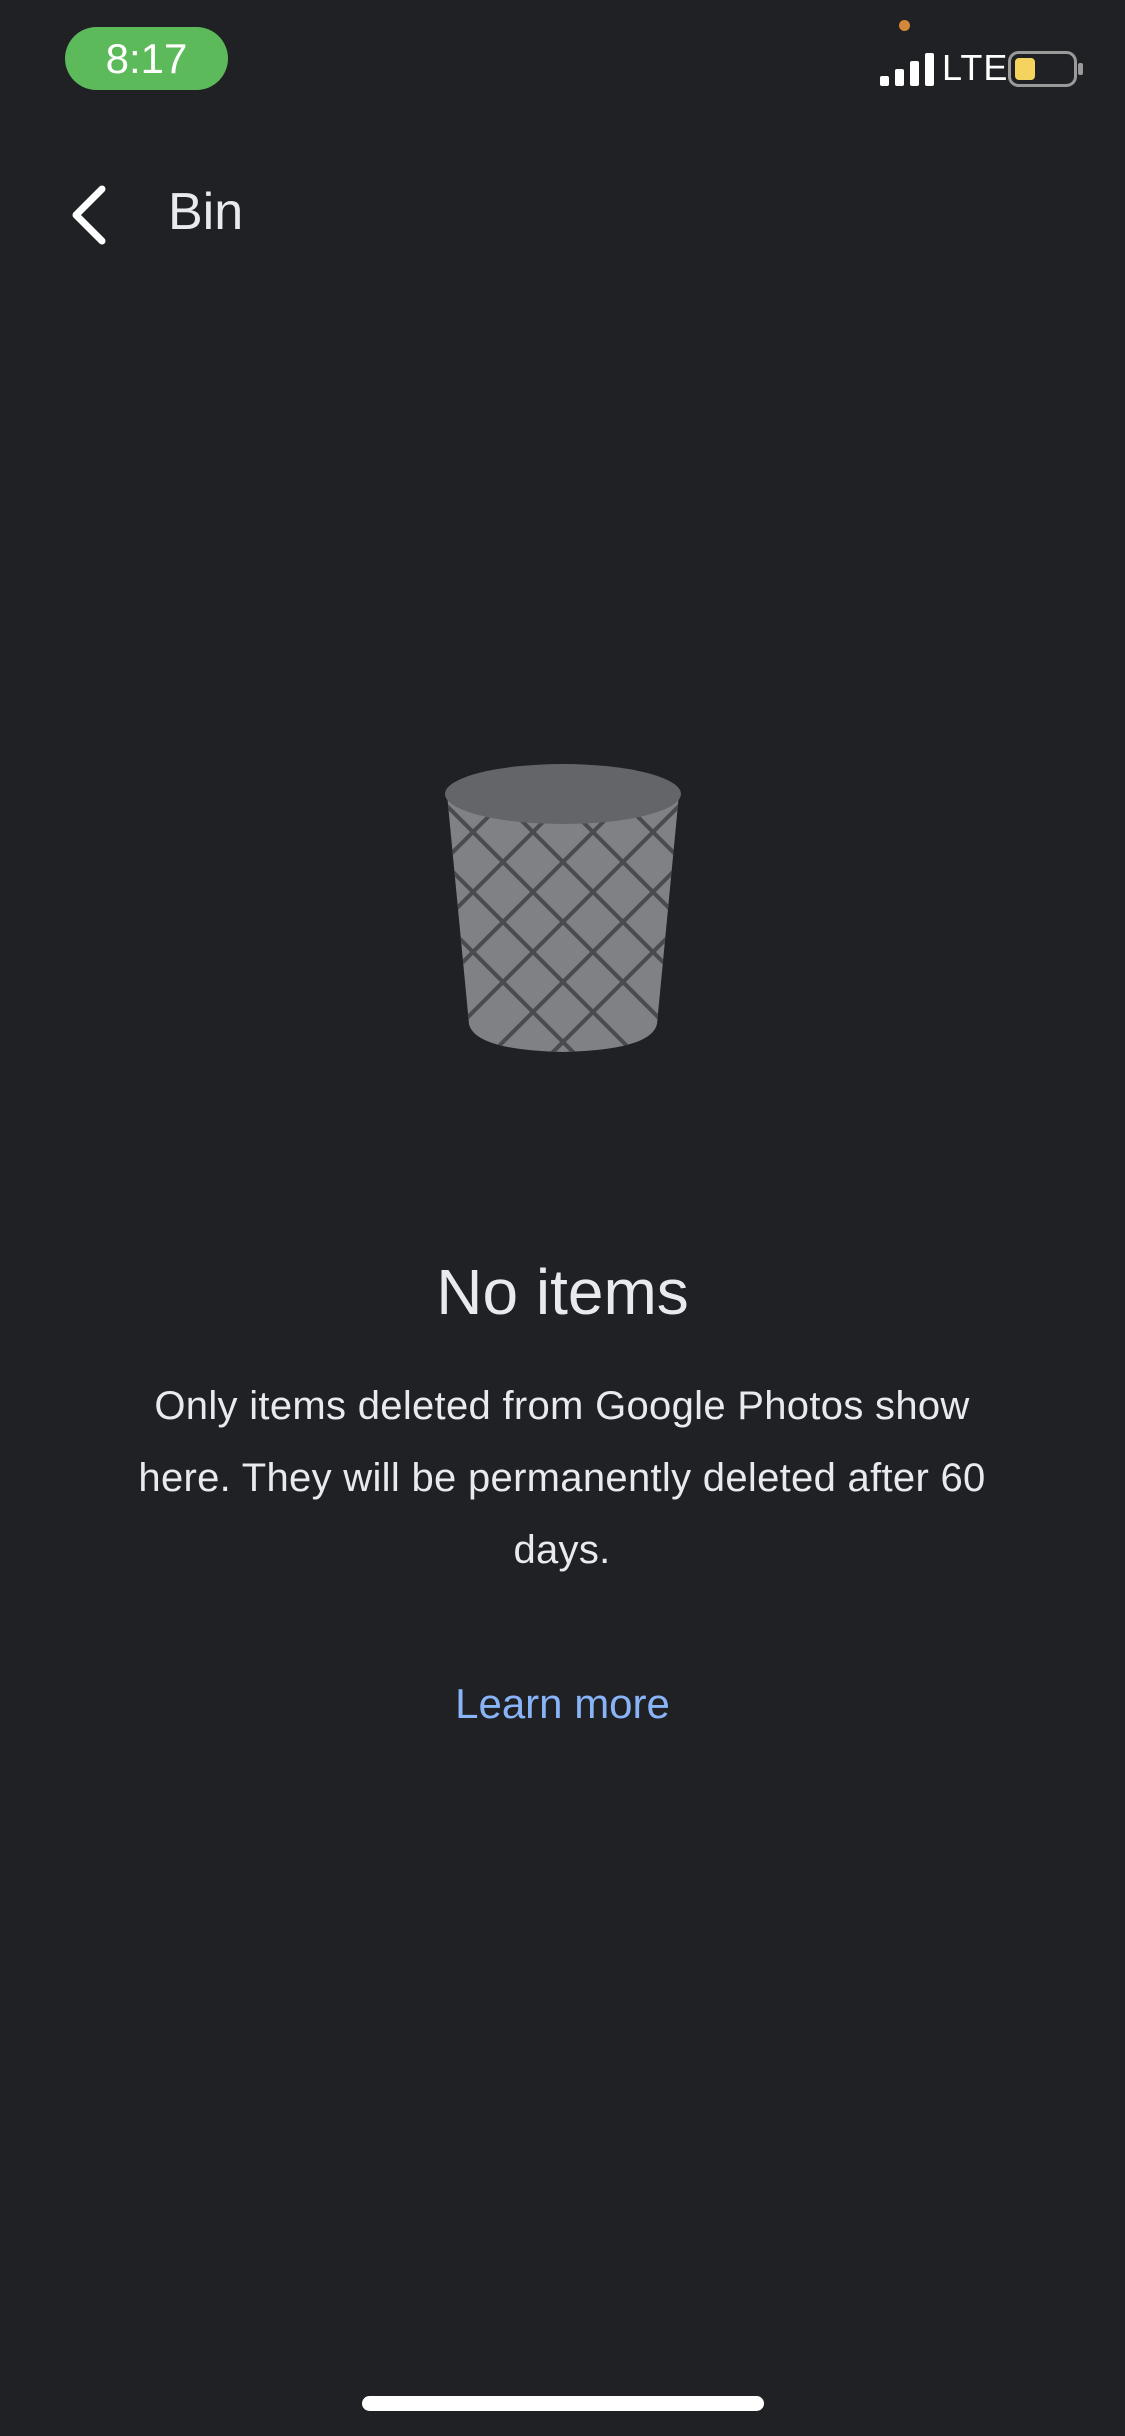 The image size is (1125, 2436). Describe the element at coordinates (562, 1704) in the screenshot. I see `learn-more-link: Learn more` at that location.